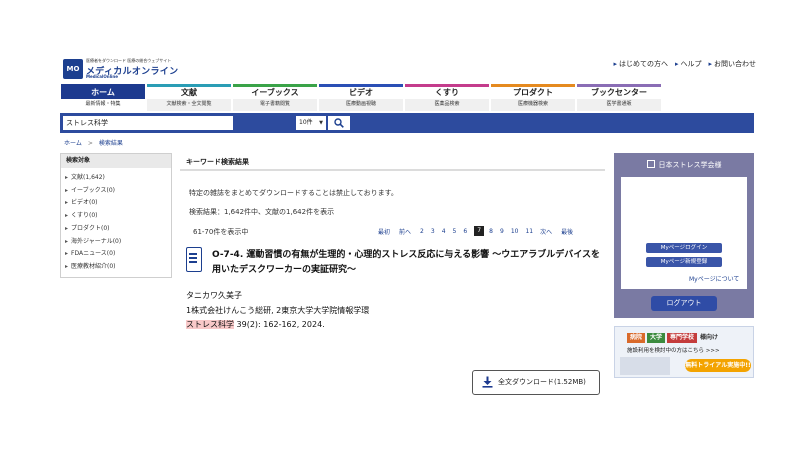 The image size is (800, 450). Describe the element at coordinates (384, 231) in the screenshot. I see `page-first: 最初` at that location.